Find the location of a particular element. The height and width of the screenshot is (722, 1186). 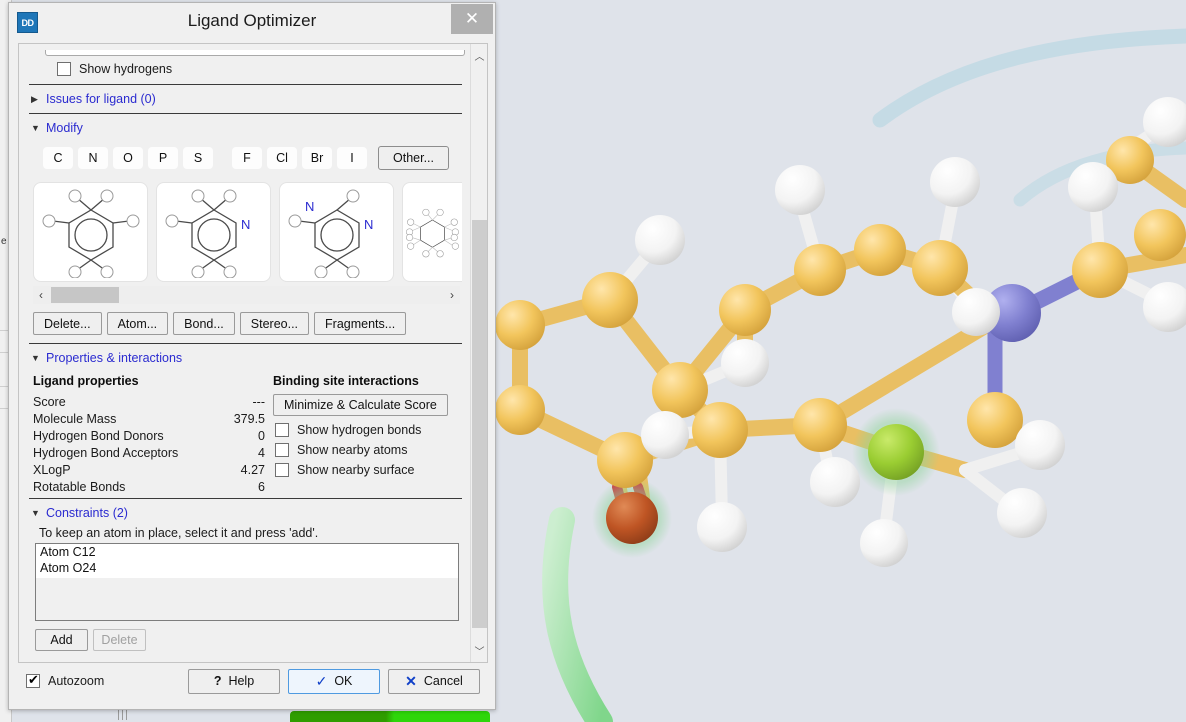

property-row-score: Score --- is located at coordinates (149, 402).